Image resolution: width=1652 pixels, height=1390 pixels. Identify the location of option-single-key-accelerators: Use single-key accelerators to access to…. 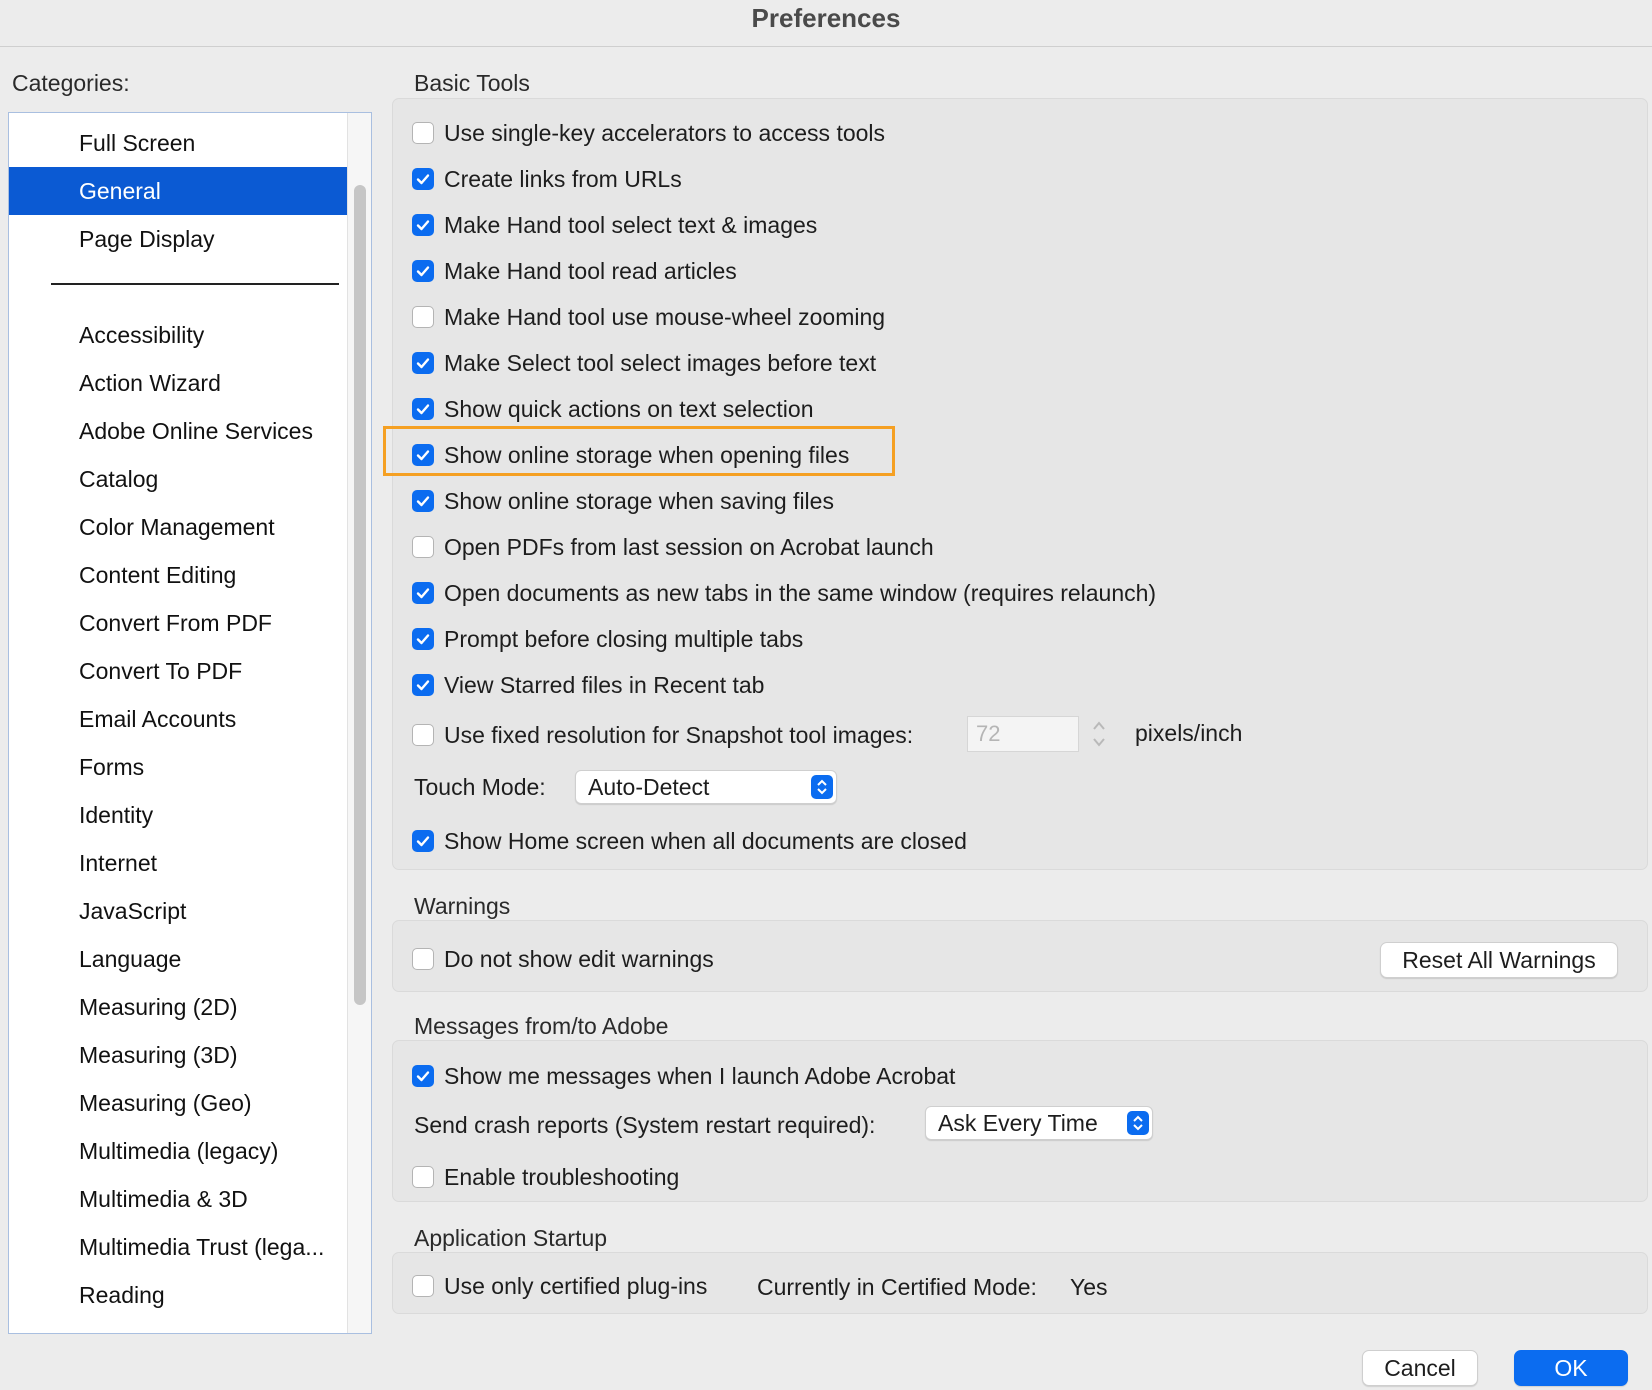
(648, 133).